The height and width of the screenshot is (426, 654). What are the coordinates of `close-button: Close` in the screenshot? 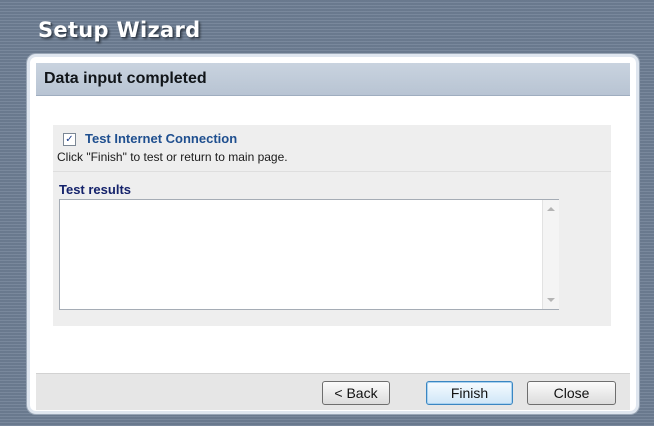 It's located at (571, 393).